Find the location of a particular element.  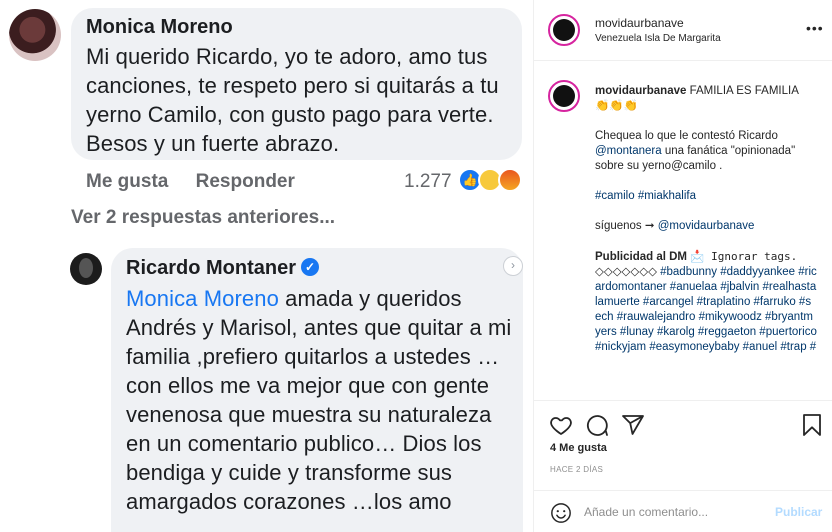

caption-emoji: 👏👏👏 is located at coordinates (616, 106).